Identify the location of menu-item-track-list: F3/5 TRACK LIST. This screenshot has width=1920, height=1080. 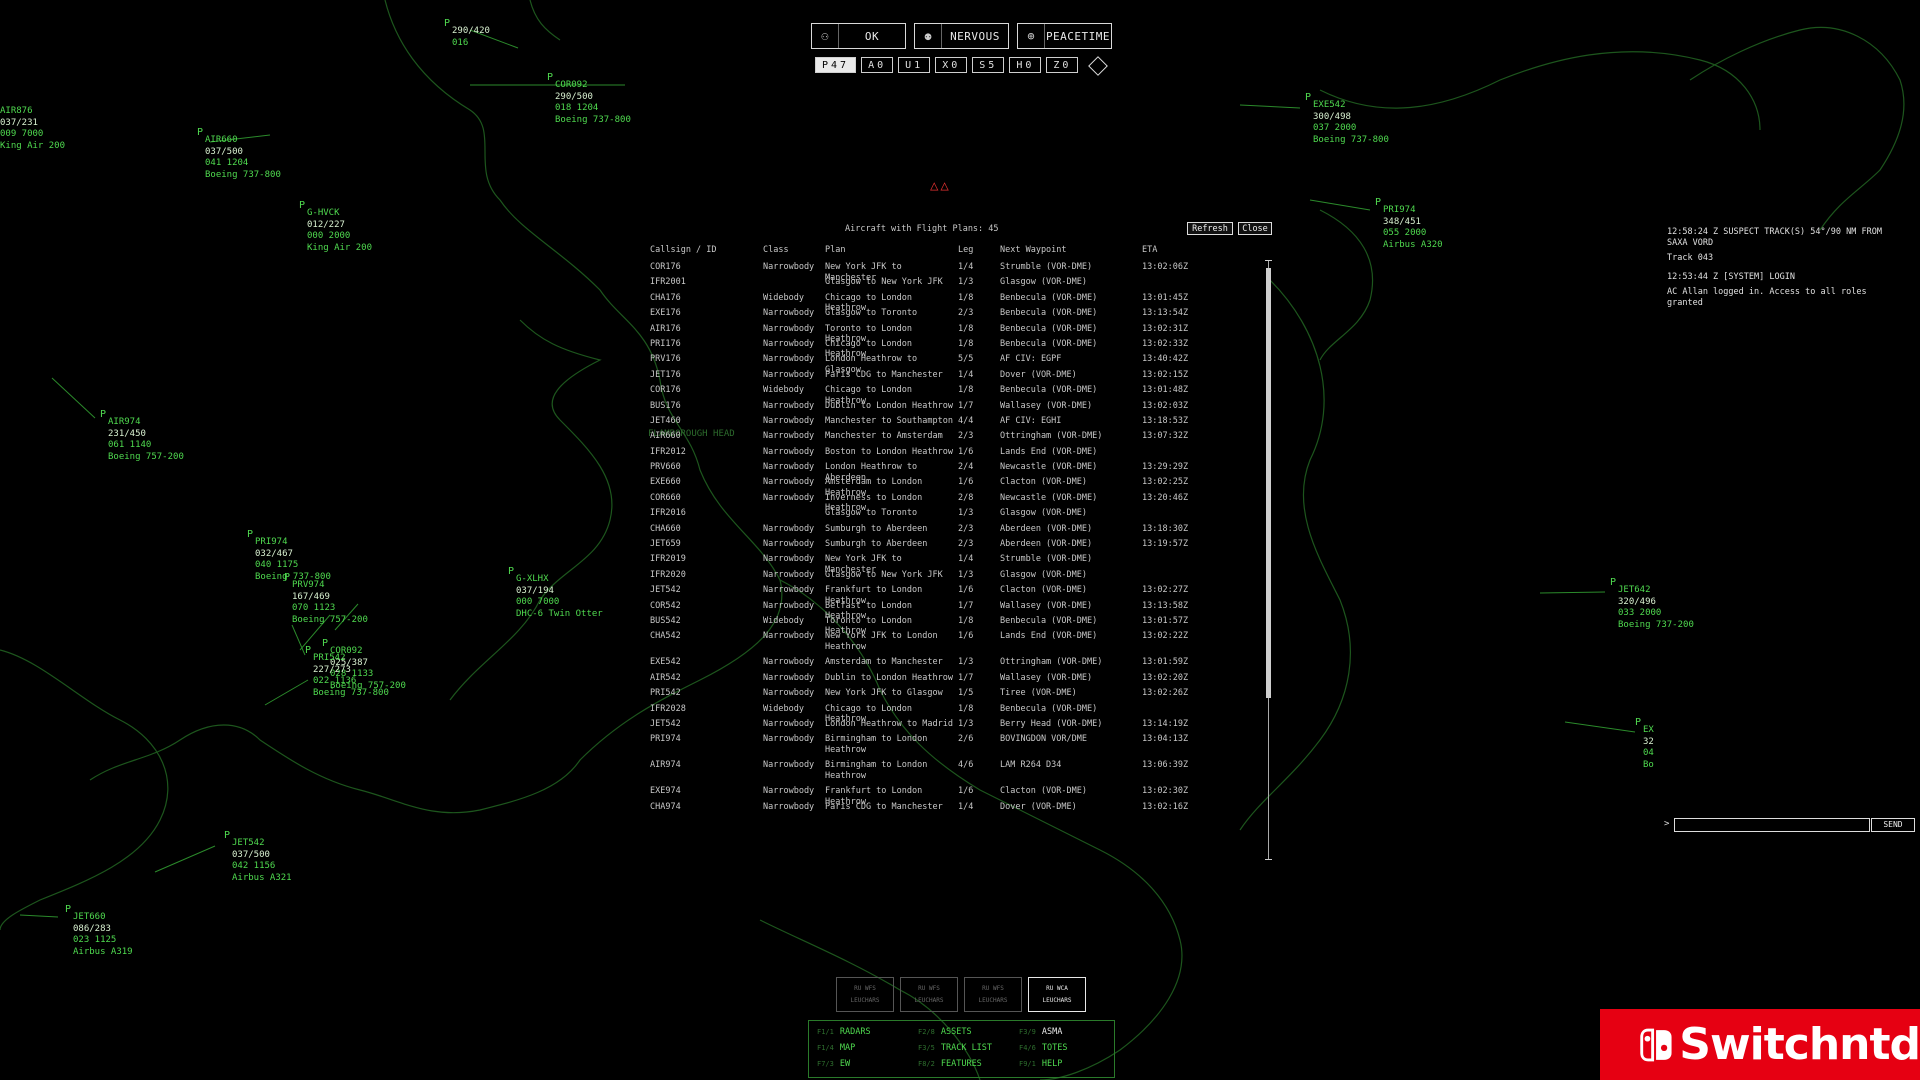
(955, 1048).